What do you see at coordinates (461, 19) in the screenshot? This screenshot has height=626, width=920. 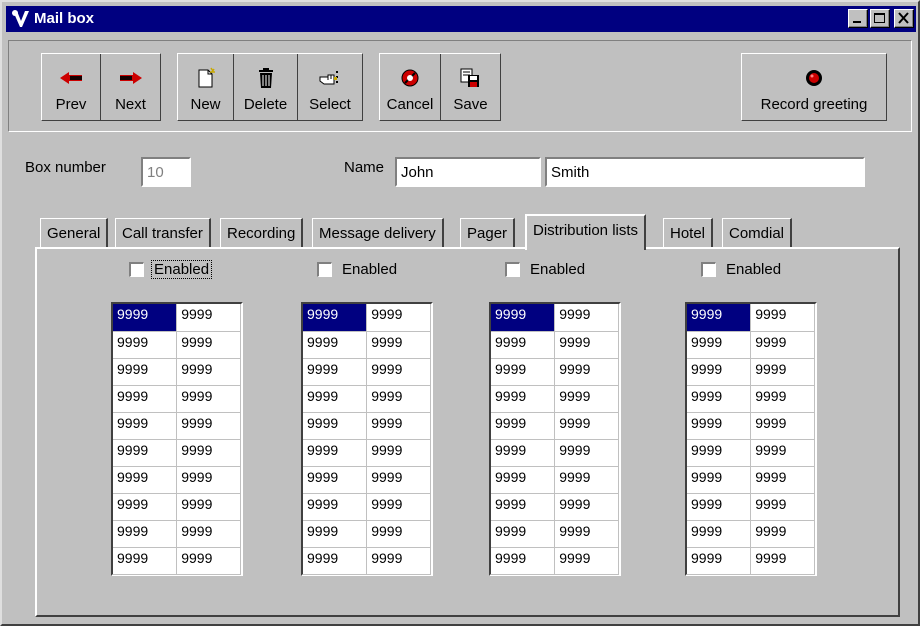 I see `title-bar: Mail box` at bounding box center [461, 19].